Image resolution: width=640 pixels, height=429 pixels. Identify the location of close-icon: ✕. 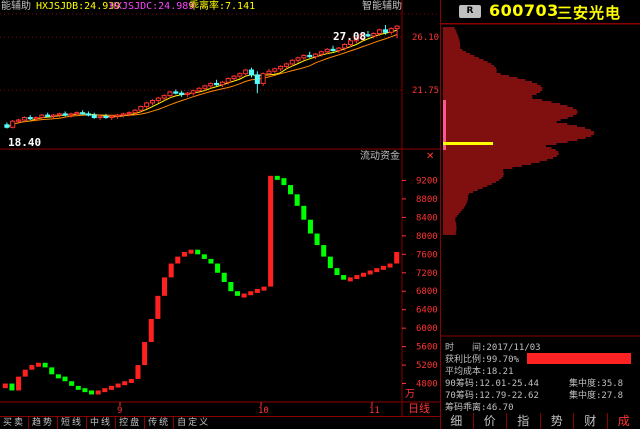
(430, 157).